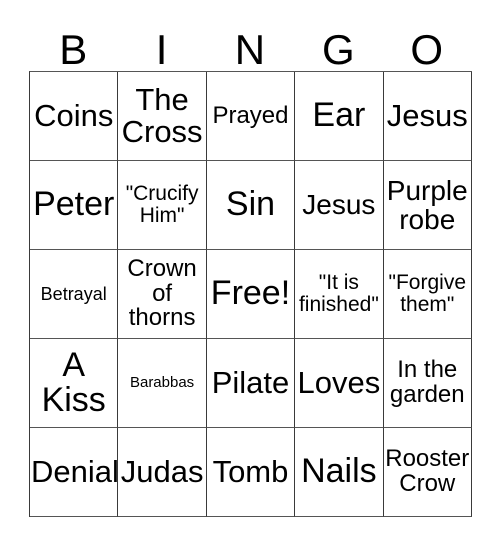  I want to click on bingo-cell-label: Rooster Crow, so click(427, 471).